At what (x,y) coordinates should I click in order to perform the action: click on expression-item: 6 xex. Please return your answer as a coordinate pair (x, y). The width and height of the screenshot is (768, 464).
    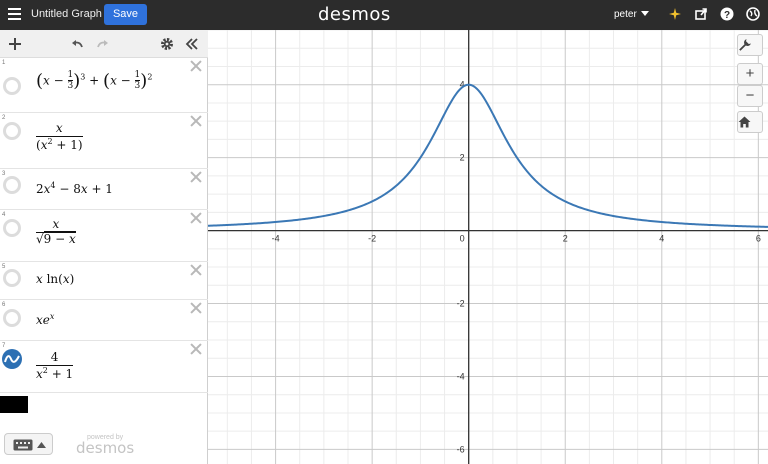
    Looking at the image, I should click on (104, 320).